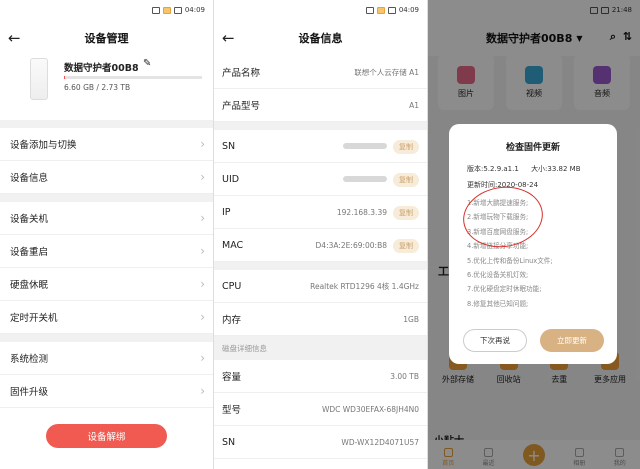 The width and height of the screenshot is (640, 469). What do you see at coordinates (106, 284) in the screenshot?
I see `menu-row-disk-sleep: 硬盘休眠 ›` at bounding box center [106, 284].